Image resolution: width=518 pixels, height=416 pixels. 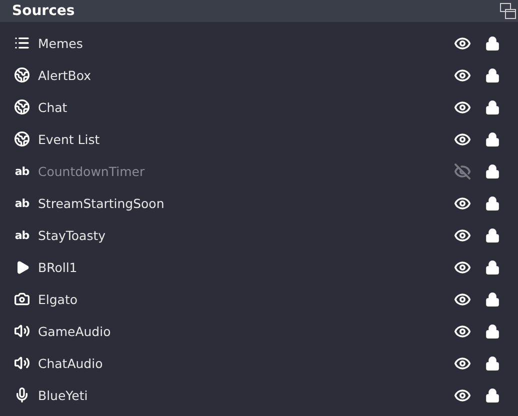 I want to click on source-name: CountdownTimer, so click(x=246, y=171).